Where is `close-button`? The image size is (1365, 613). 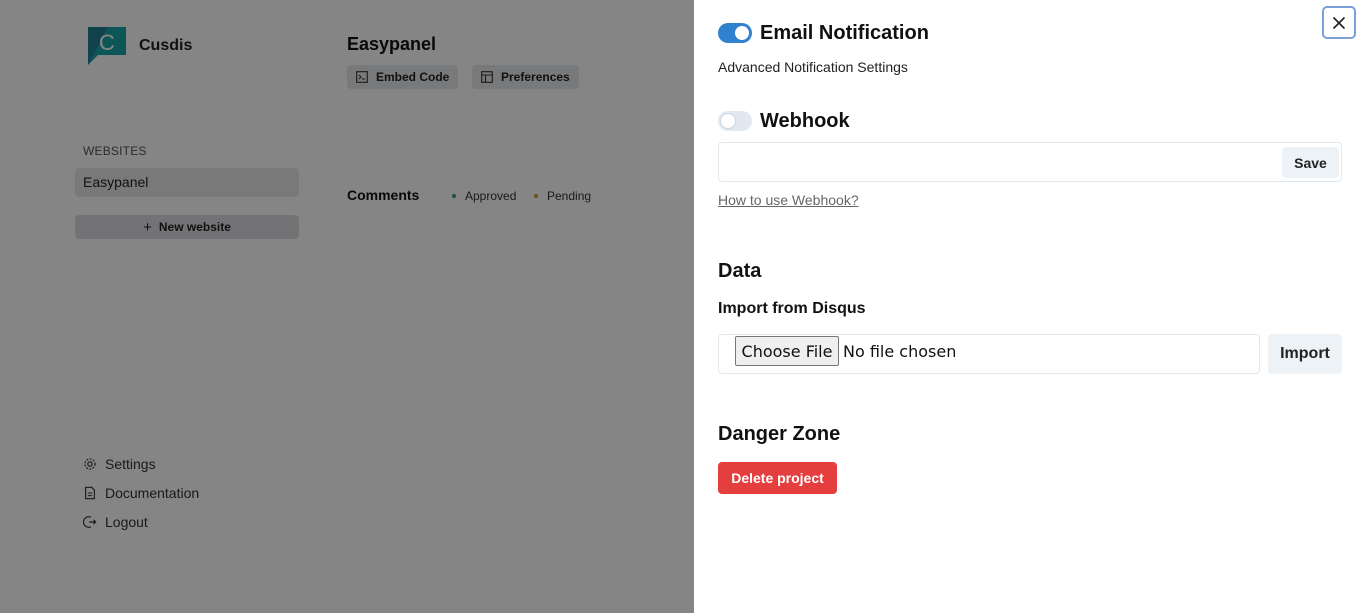 close-button is located at coordinates (1339, 22).